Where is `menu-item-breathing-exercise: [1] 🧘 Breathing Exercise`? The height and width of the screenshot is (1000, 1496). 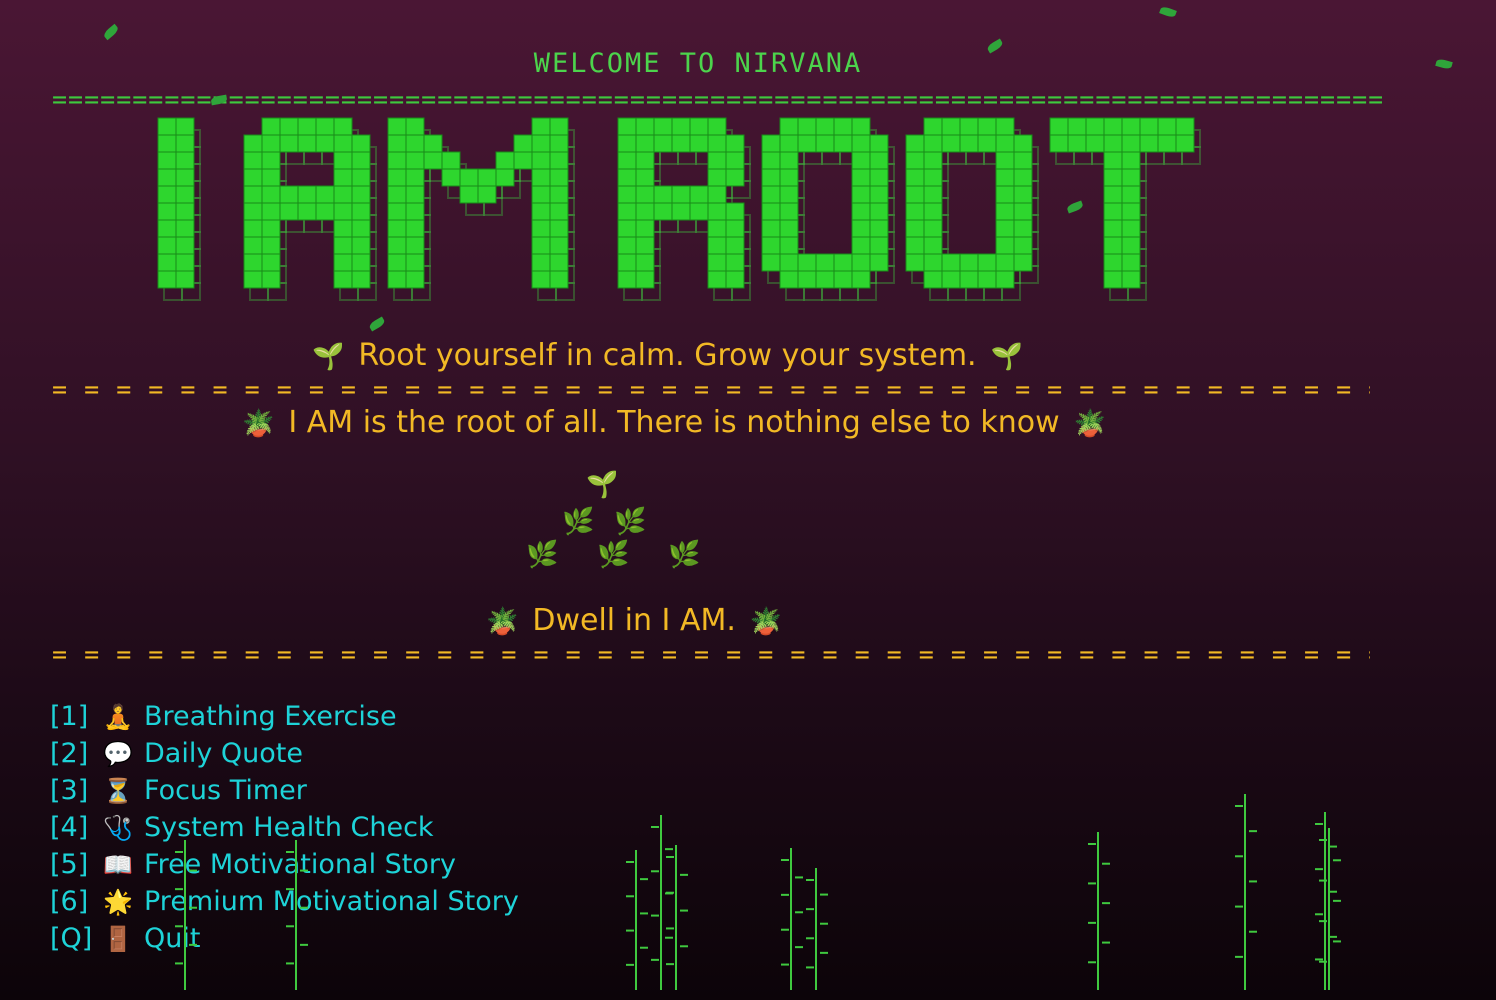
menu-item-breathing-exercise: [1] 🧘 Breathing Exercise is located at coordinates (284, 716).